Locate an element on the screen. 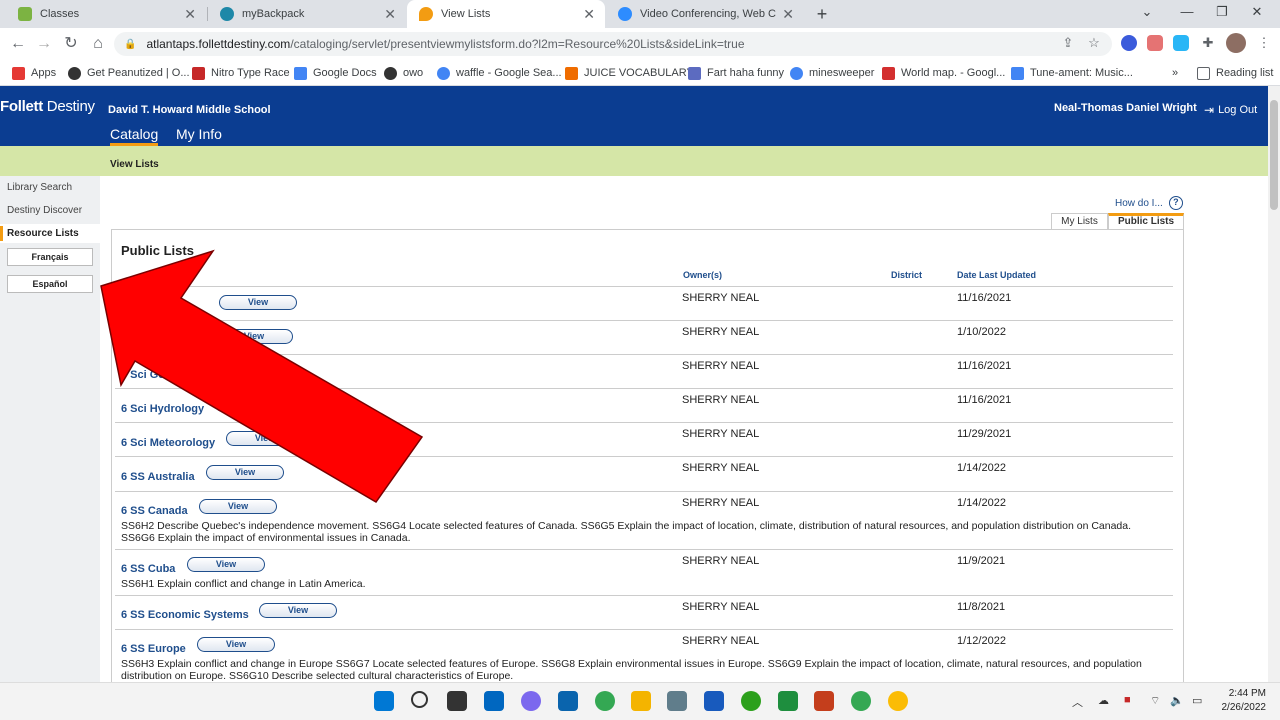 The height and width of the screenshot is (720, 1280). tab-mybackpack: myBackpack ✕ is located at coordinates (307, 14).